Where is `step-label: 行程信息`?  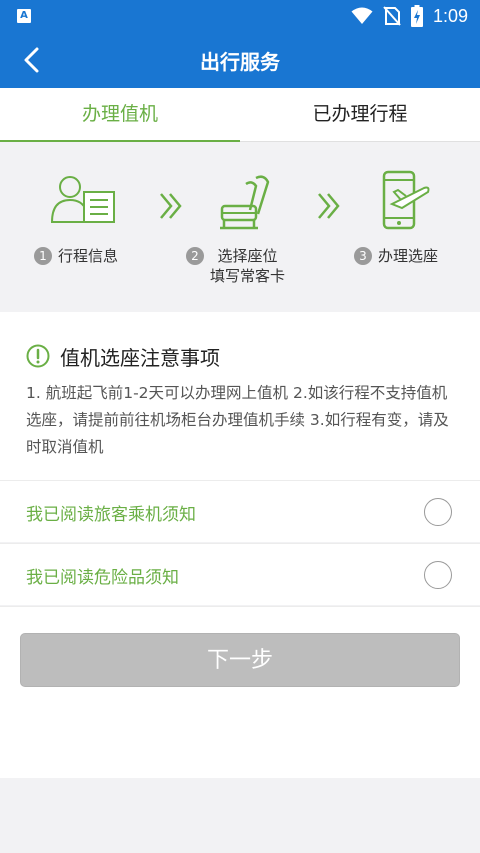 step-label: 行程信息 is located at coordinates (88, 256).